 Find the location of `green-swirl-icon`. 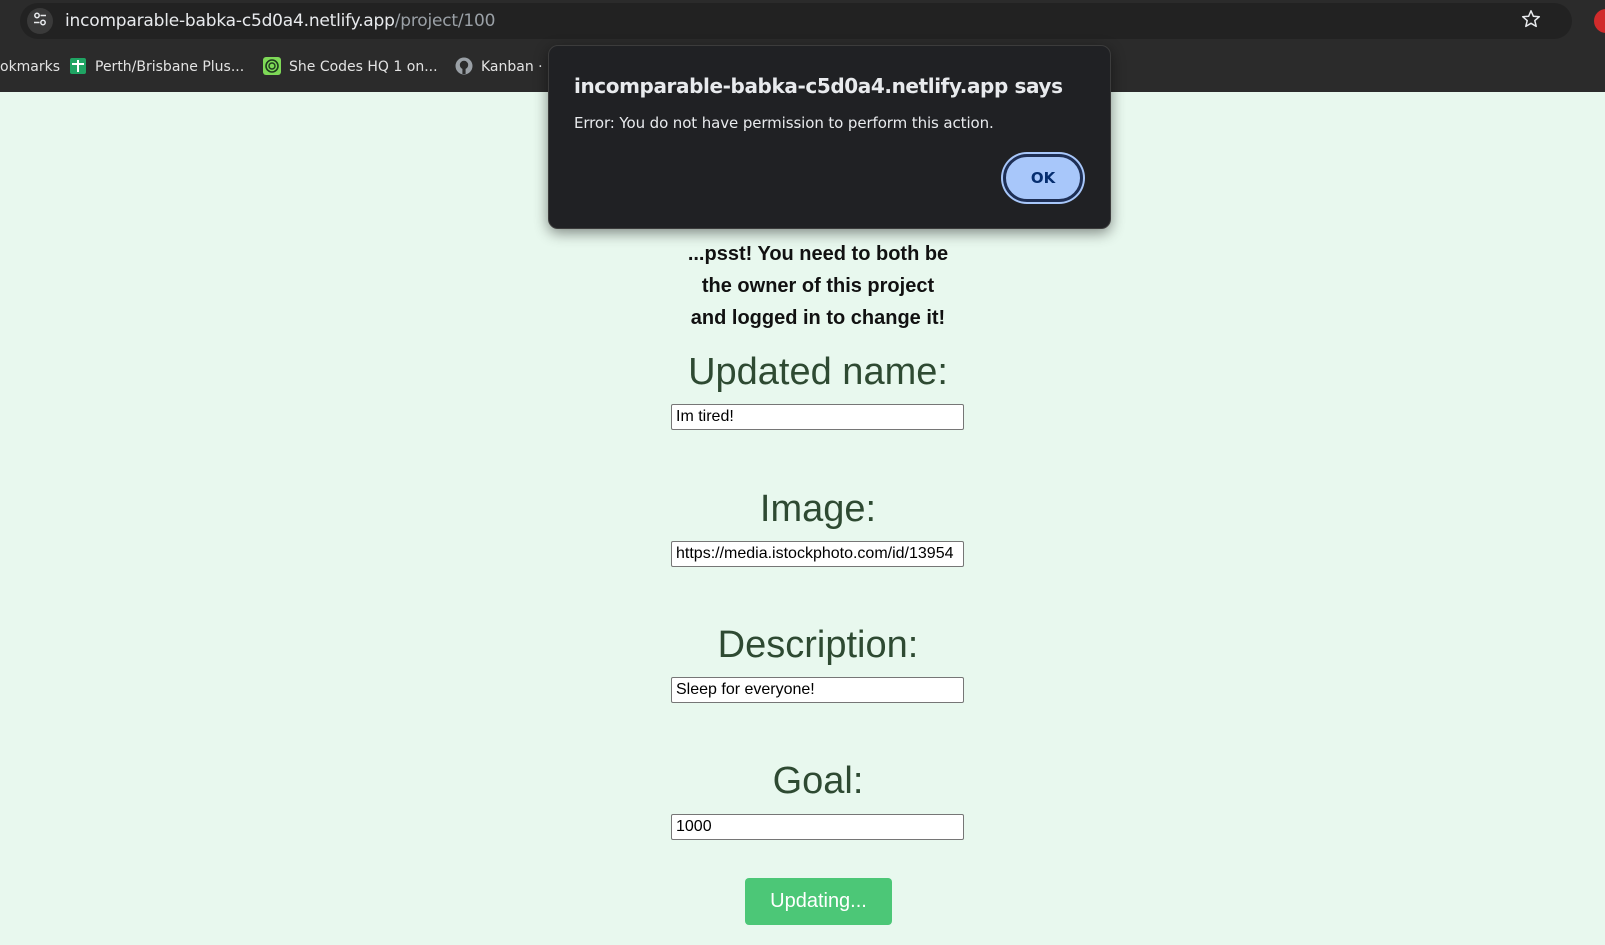

green-swirl-icon is located at coordinates (272, 66).